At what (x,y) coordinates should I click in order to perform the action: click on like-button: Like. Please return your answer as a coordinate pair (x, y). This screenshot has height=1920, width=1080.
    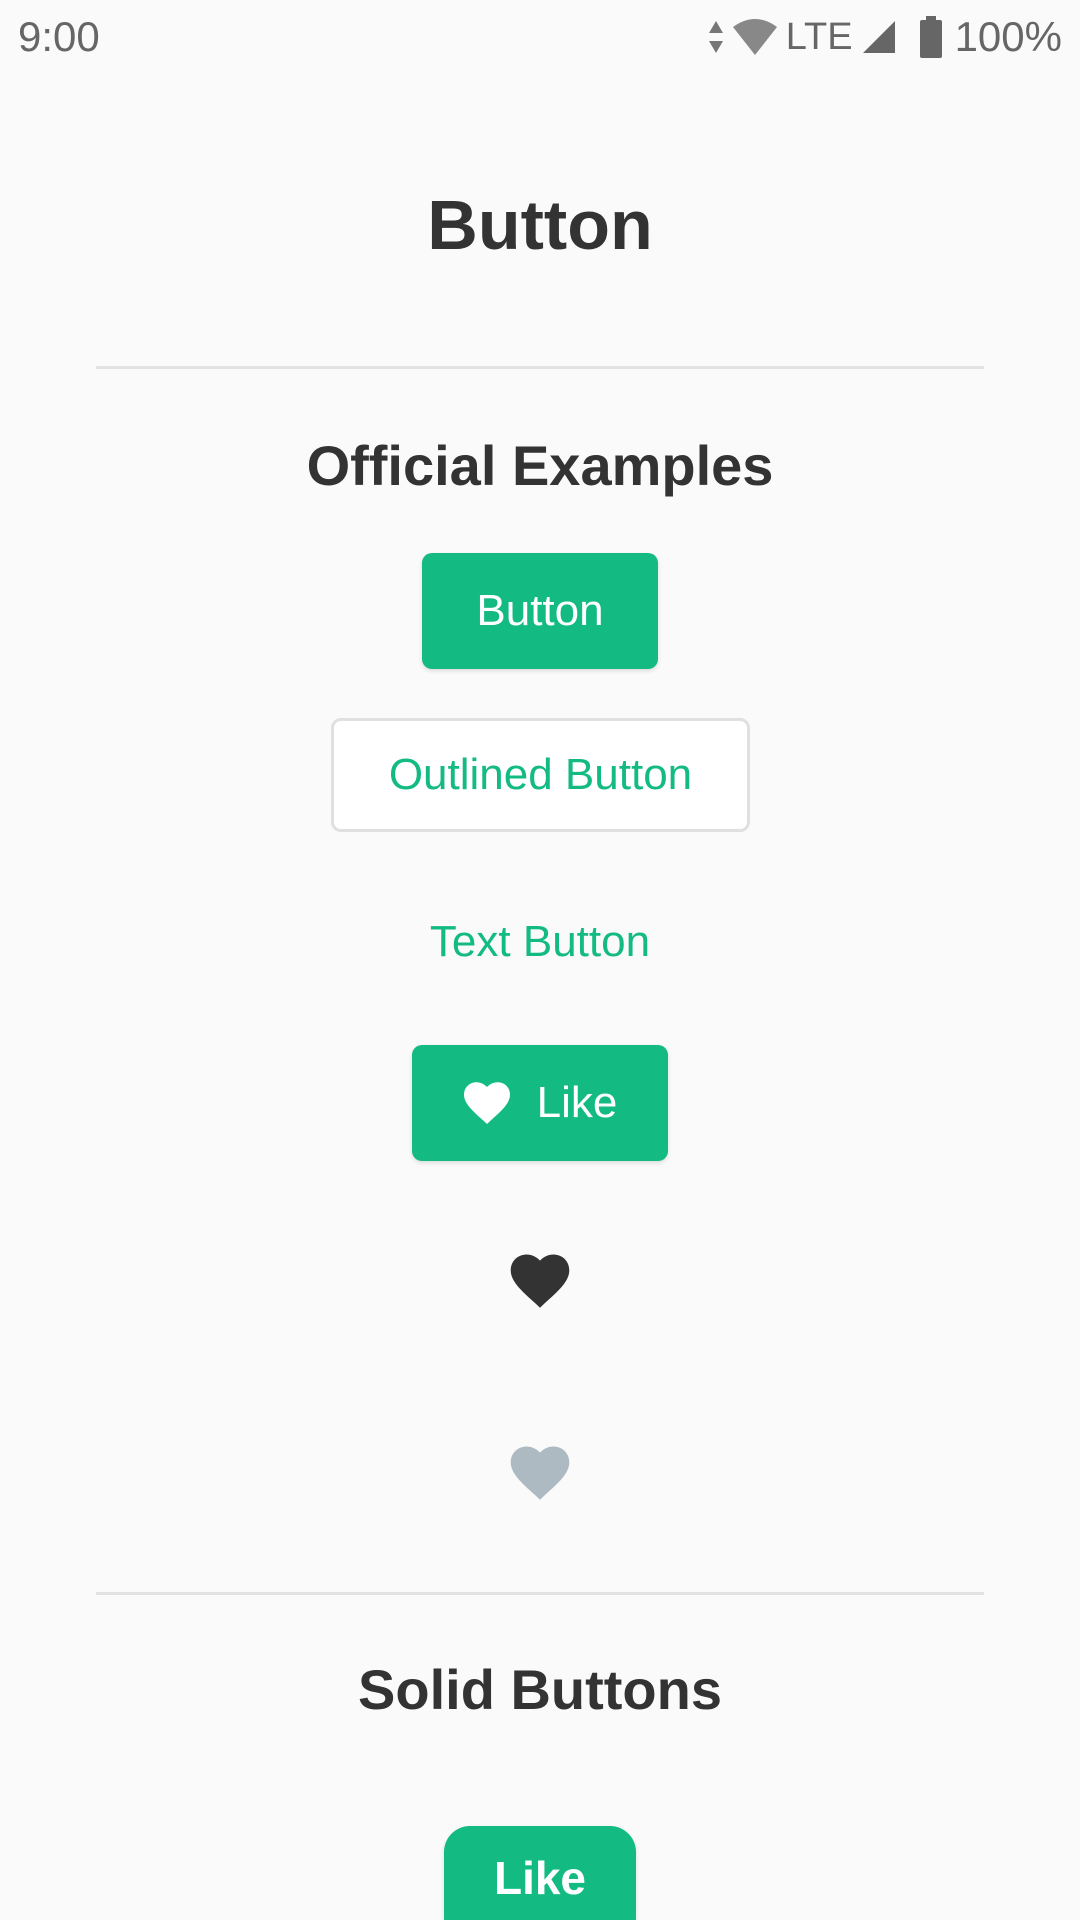
    Looking at the image, I should click on (540, 1103).